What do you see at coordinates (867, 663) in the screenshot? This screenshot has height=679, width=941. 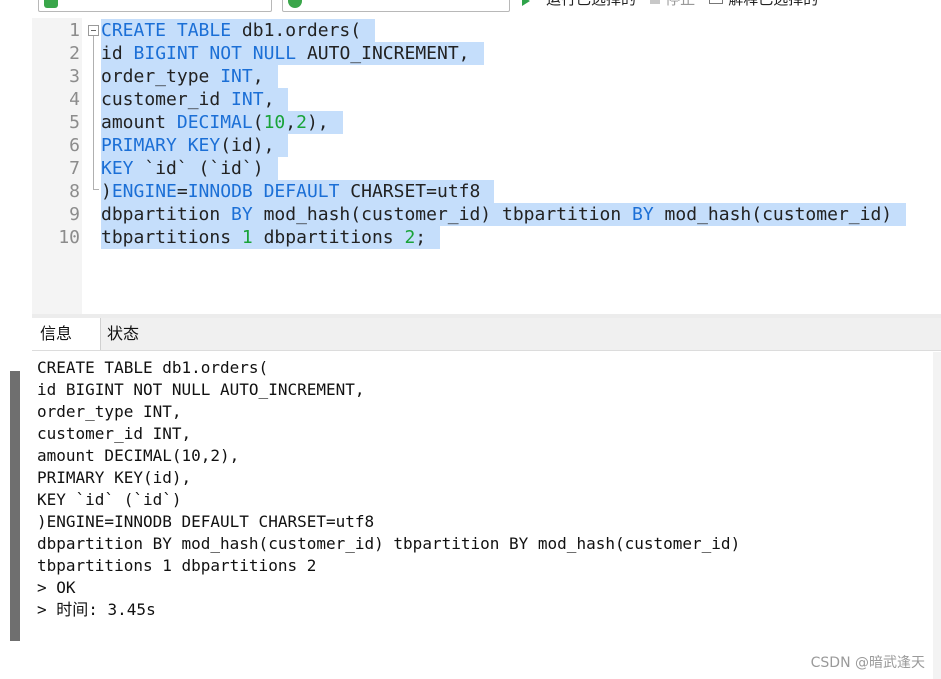 I see `watermark: CSDN @暗武逢天` at bounding box center [867, 663].